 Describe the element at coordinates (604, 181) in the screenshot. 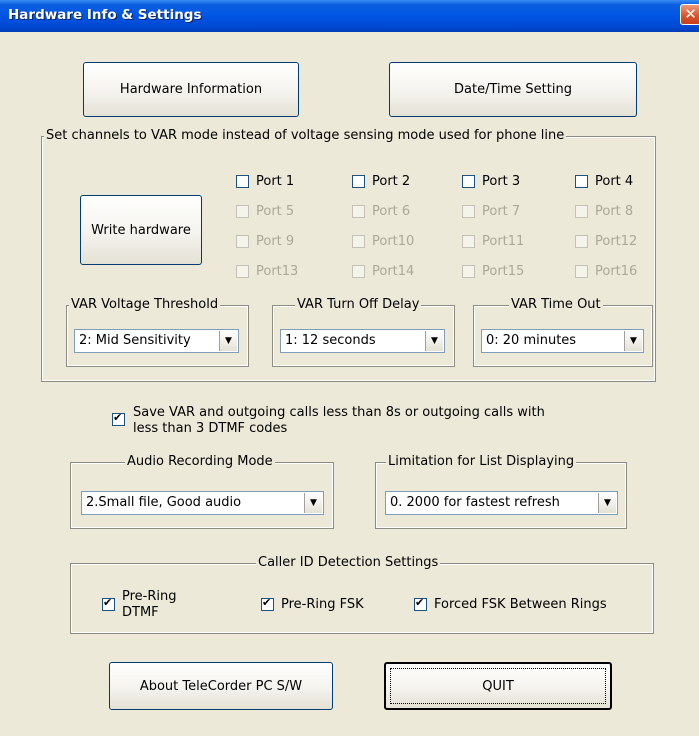

I see `port-4-checkbox: Port 4` at that location.